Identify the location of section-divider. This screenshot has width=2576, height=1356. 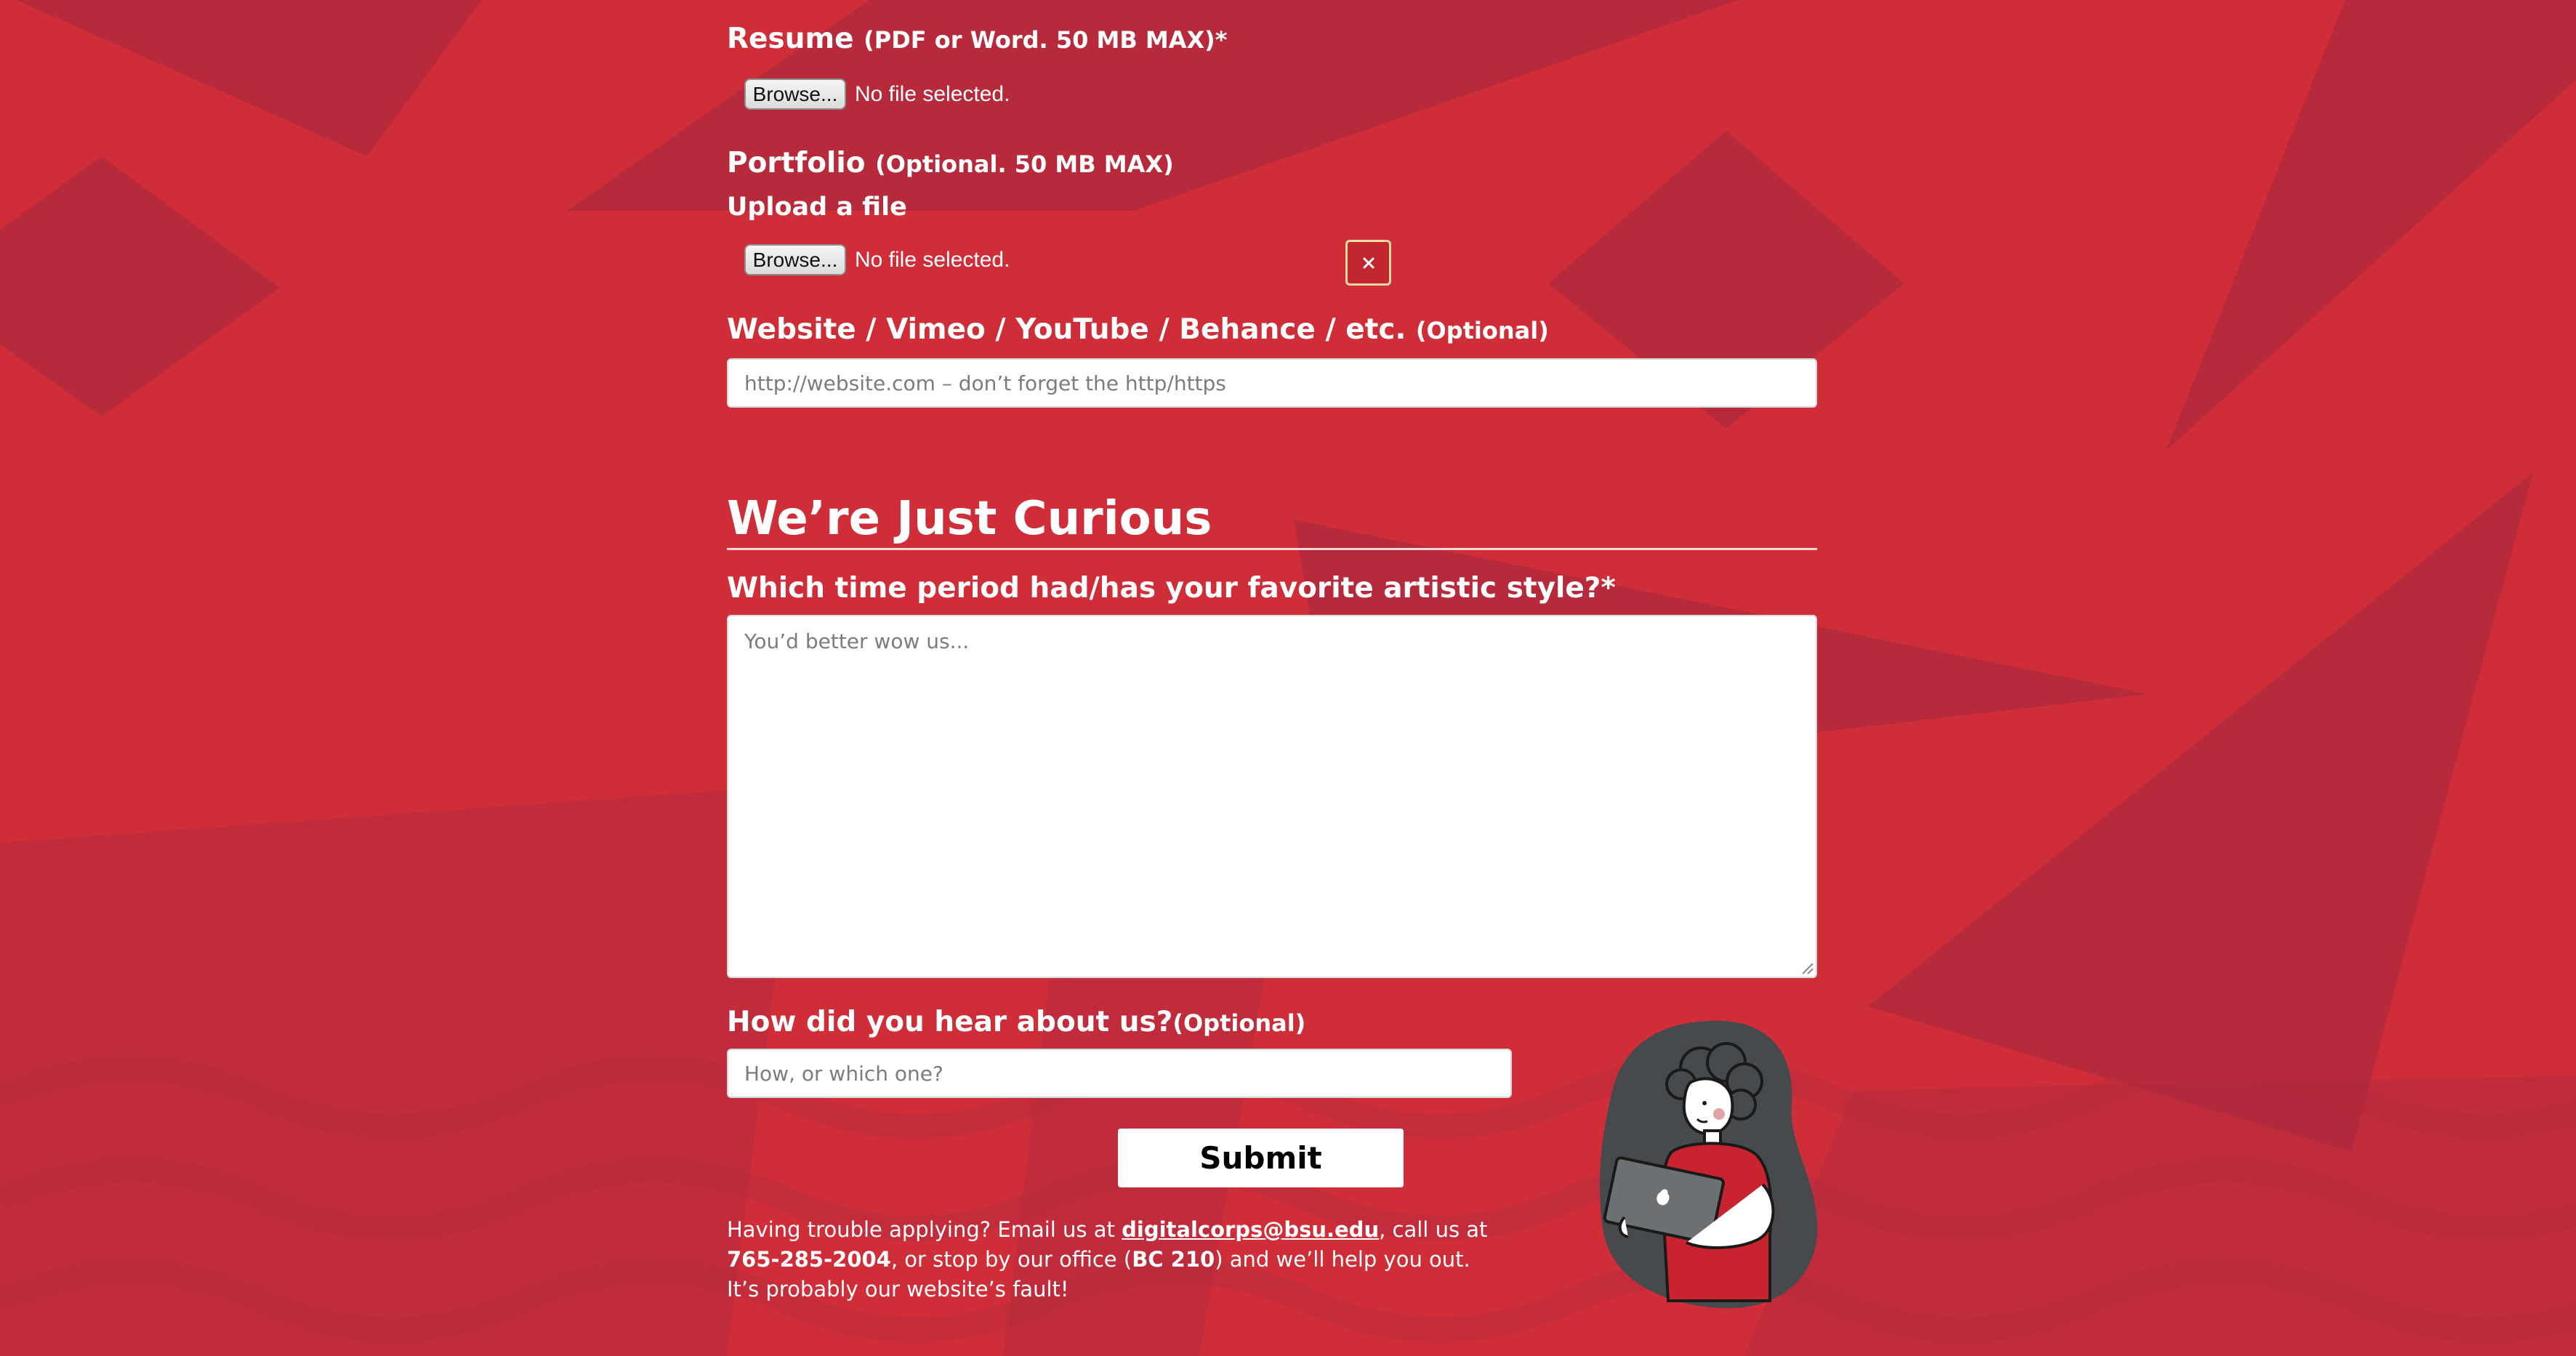
(1272, 549).